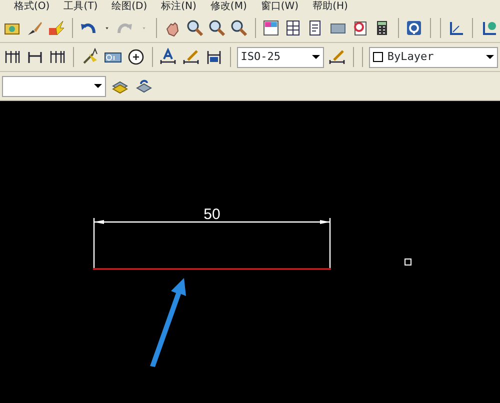  What do you see at coordinates (378, 57) in the screenshot?
I see `color-swatch` at bounding box center [378, 57].